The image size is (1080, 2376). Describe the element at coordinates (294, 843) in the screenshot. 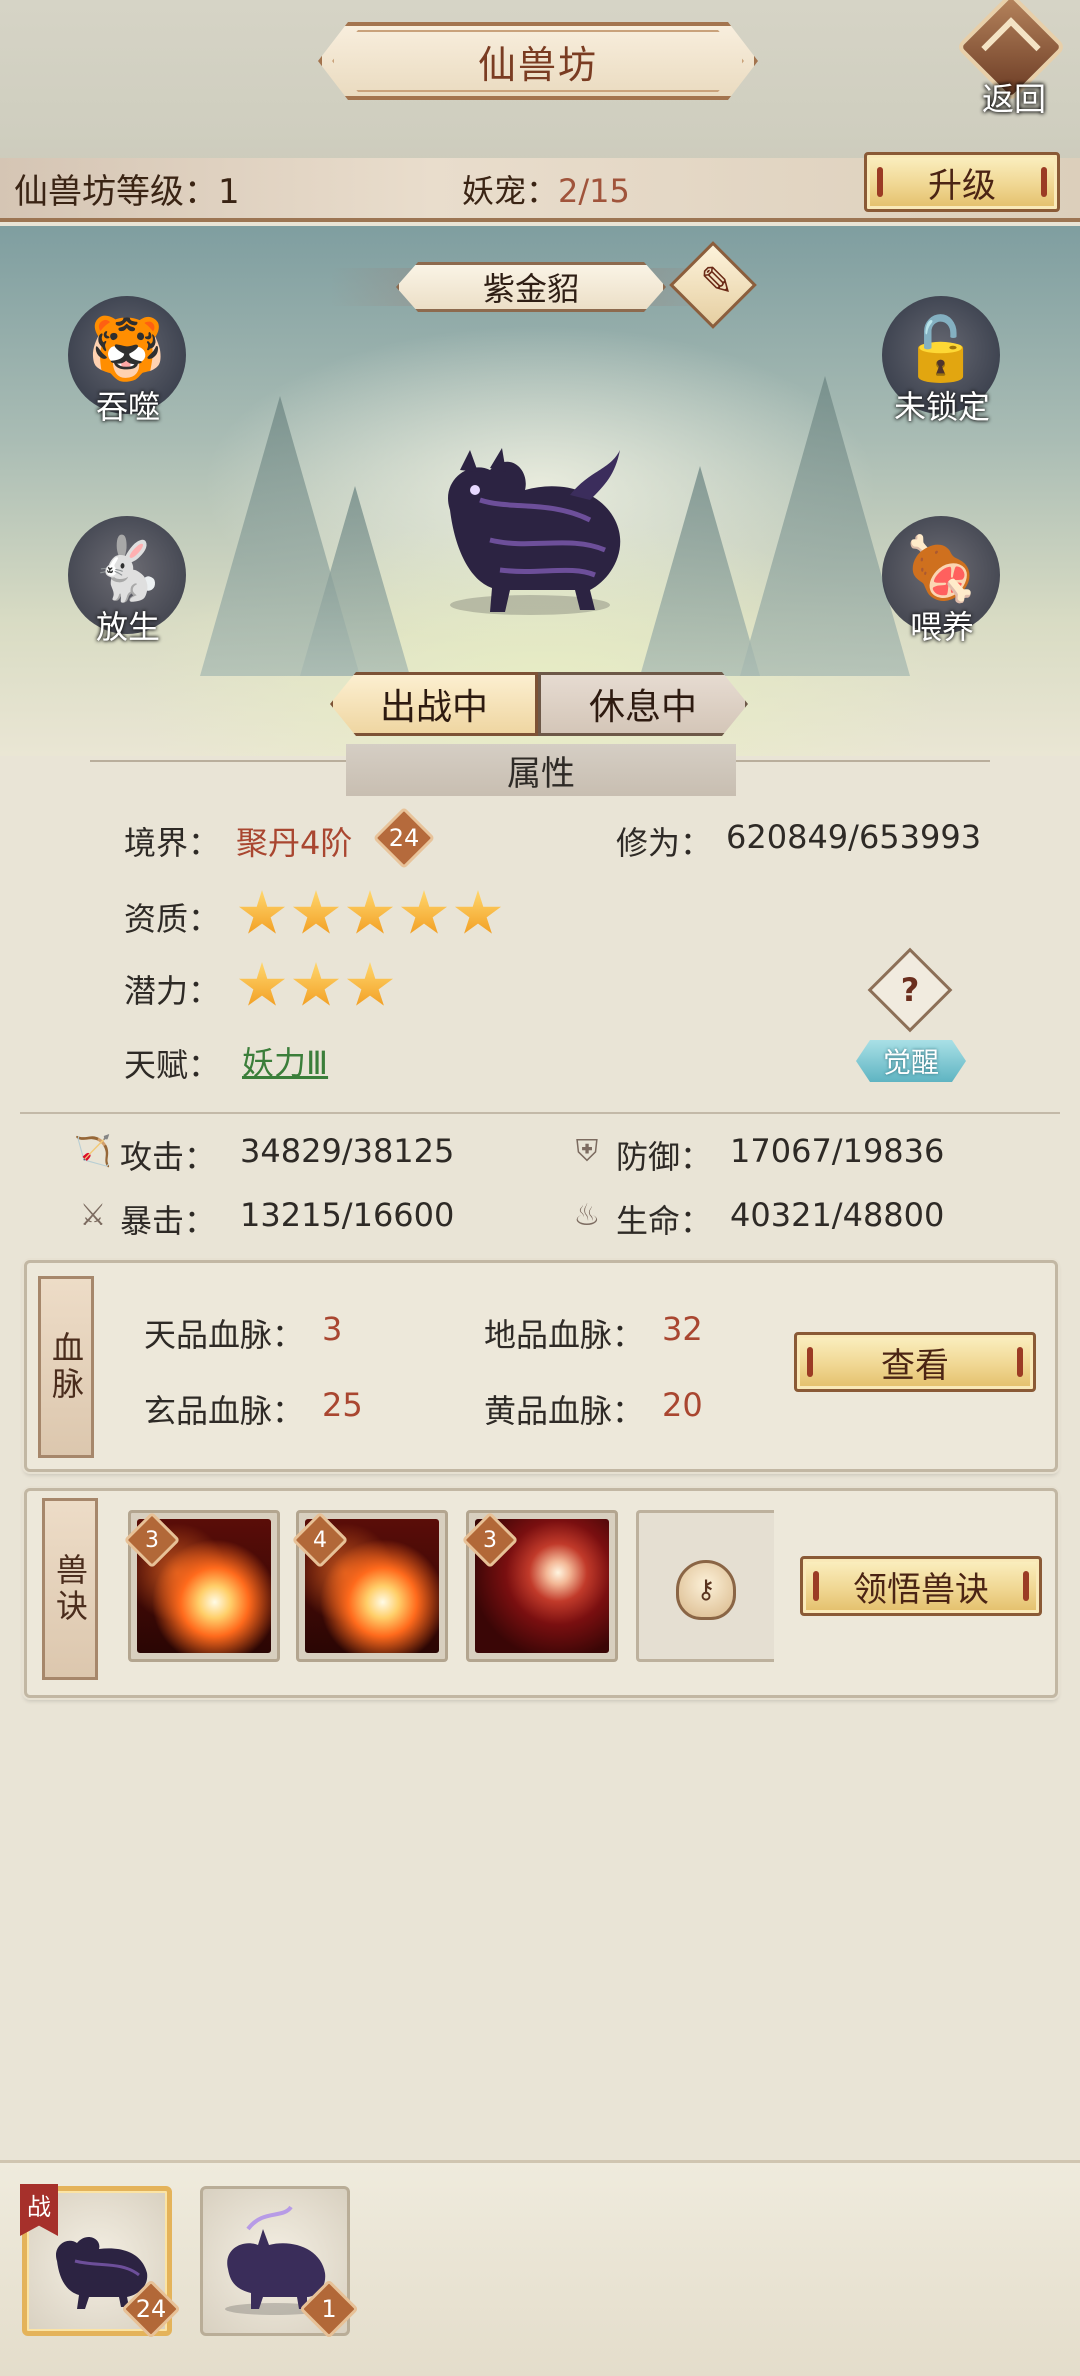

I see `realm-value: 聚丹4阶` at that location.